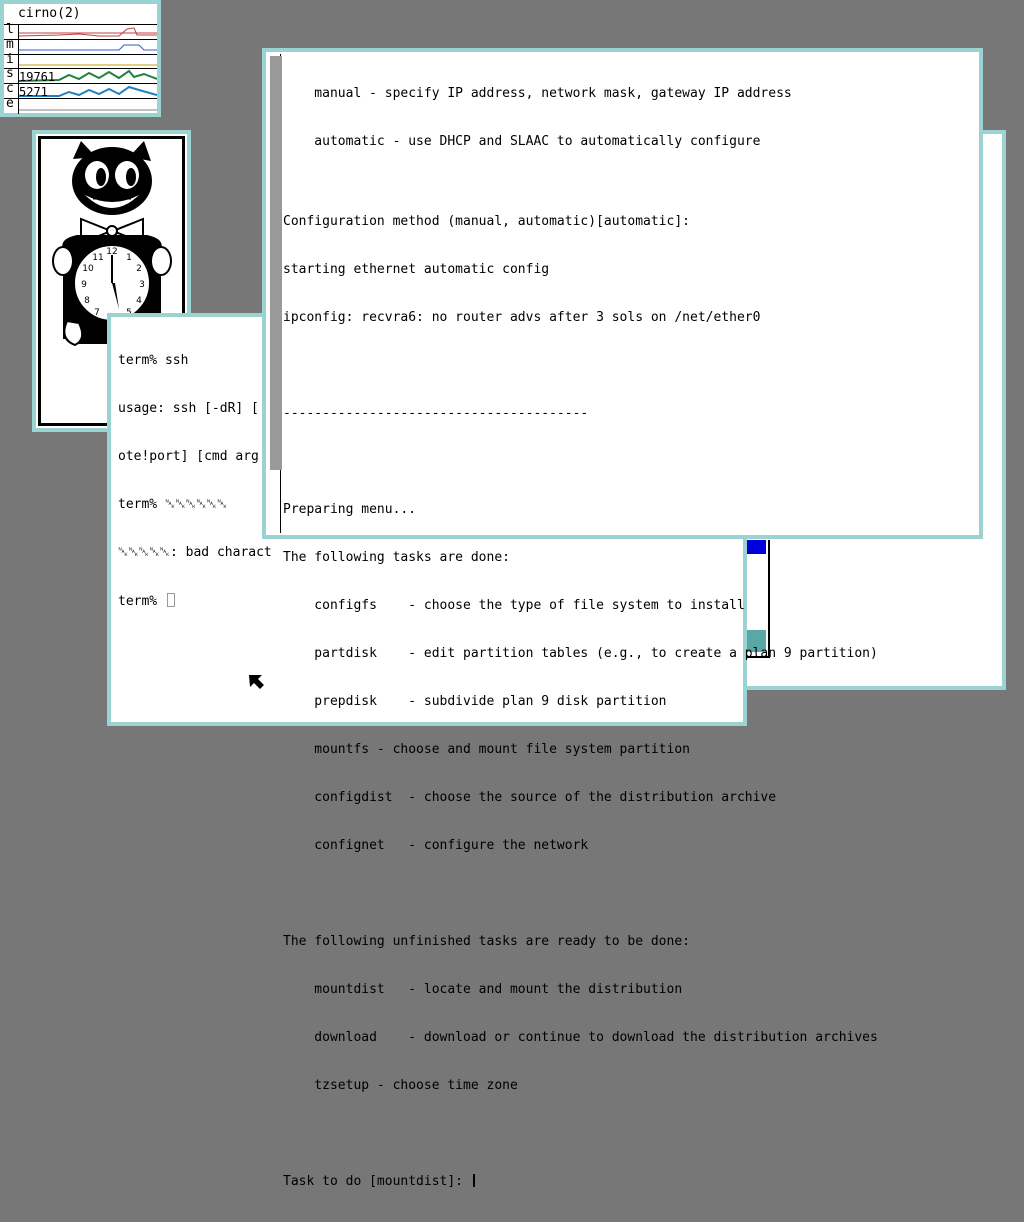  I want to click on installer-scrollbar, so click(275, 293).